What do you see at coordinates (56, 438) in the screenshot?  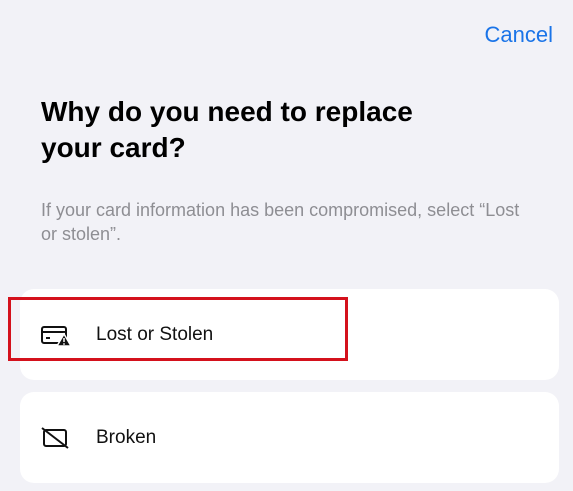 I see `broken-card-icon` at bounding box center [56, 438].